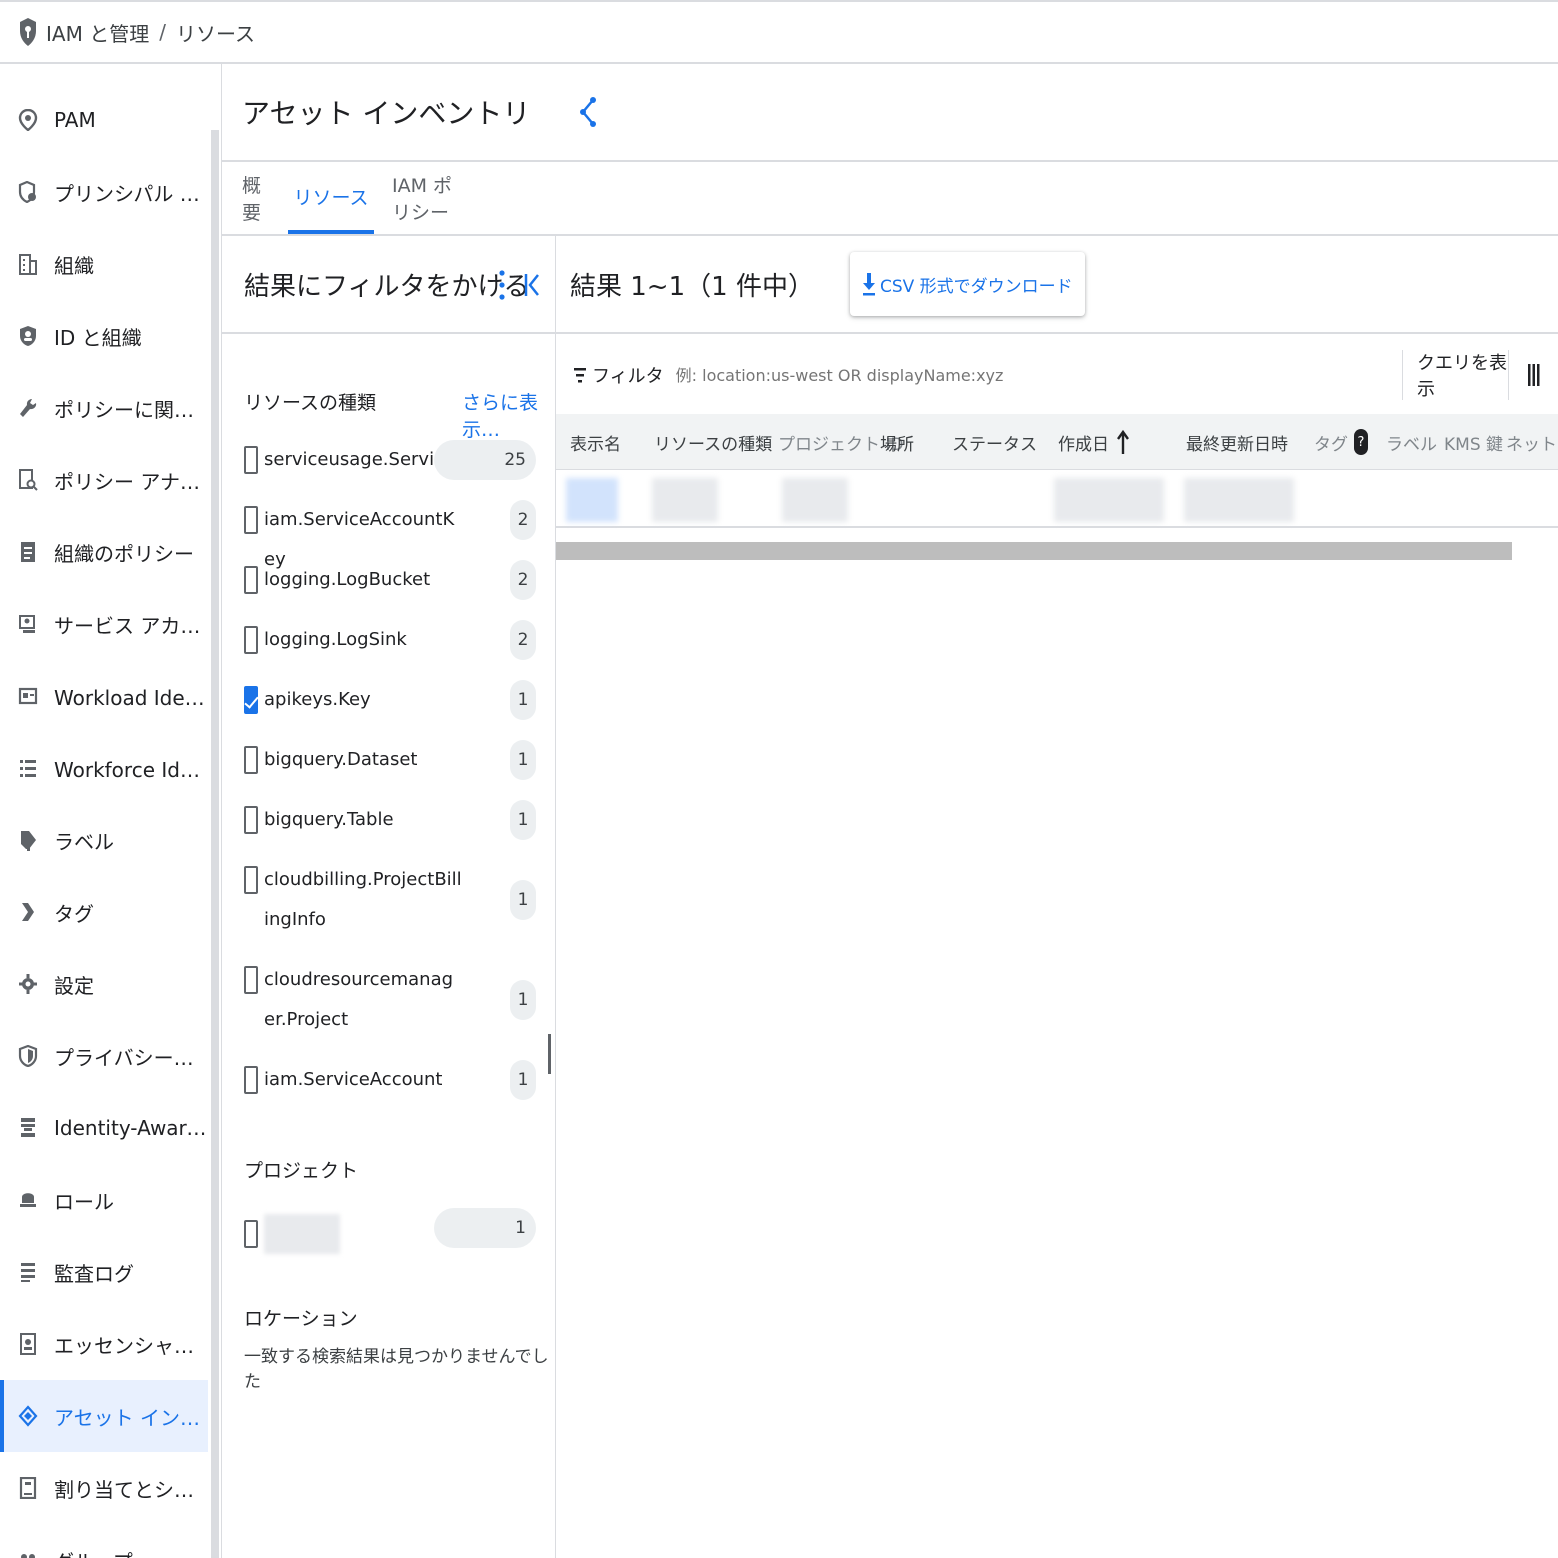 This screenshot has height=1558, width=1558. What do you see at coordinates (104, 912) in the screenshot?
I see `sidebar-item: タグ` at bounding box center [104, 912].